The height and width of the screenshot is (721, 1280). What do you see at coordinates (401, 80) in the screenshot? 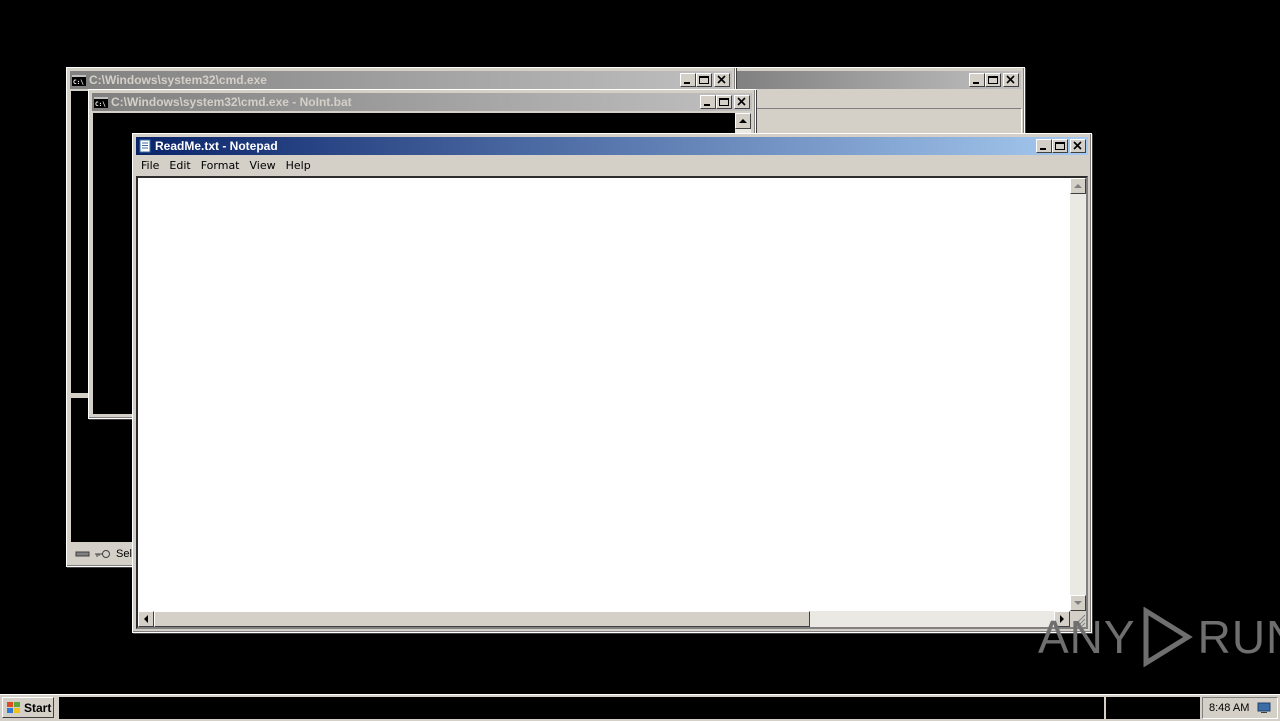
I see `cmd-window-titlebar: C:\ C:\Windows\system32\cmd.exe` at bounding box center [401, 80].